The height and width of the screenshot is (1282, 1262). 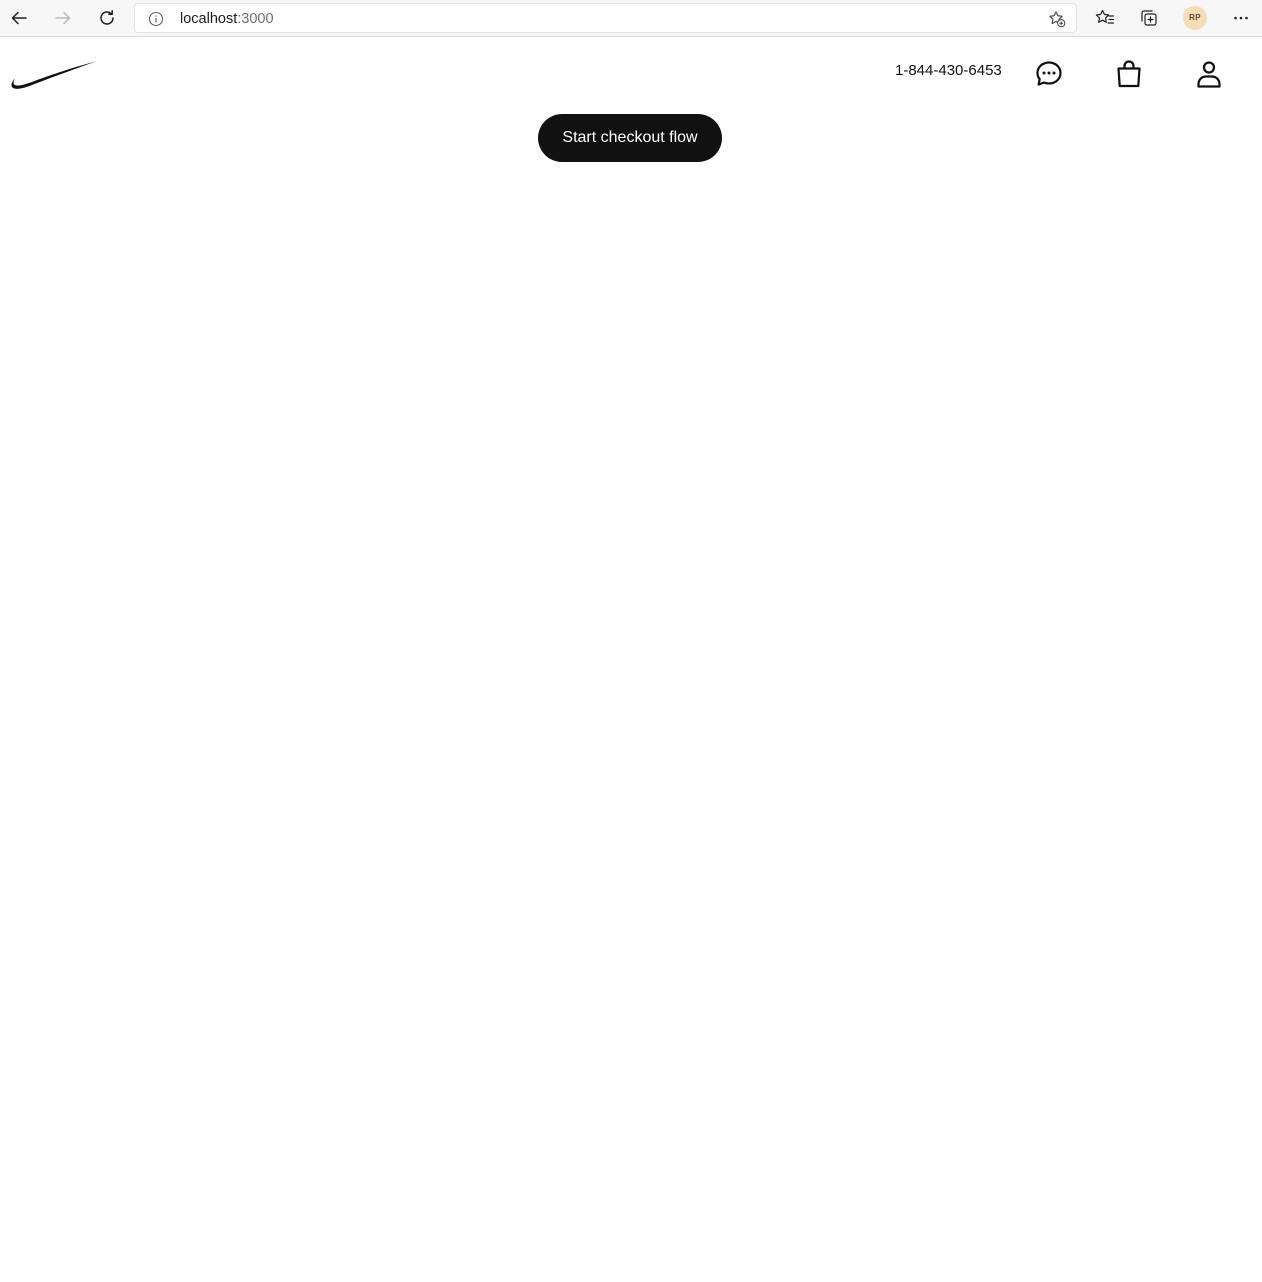 I want to click on site-header: 1-844-430-6453, so click(x=631, y=74).